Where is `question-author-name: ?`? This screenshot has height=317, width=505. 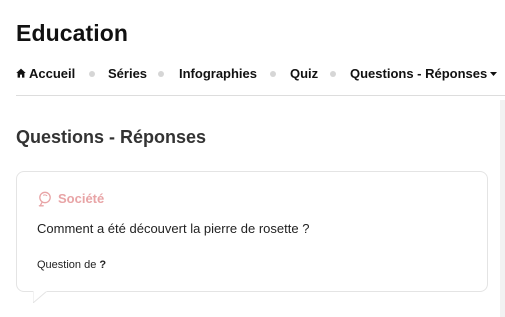
question-author-name: ? is located at coordinates (102, 265).